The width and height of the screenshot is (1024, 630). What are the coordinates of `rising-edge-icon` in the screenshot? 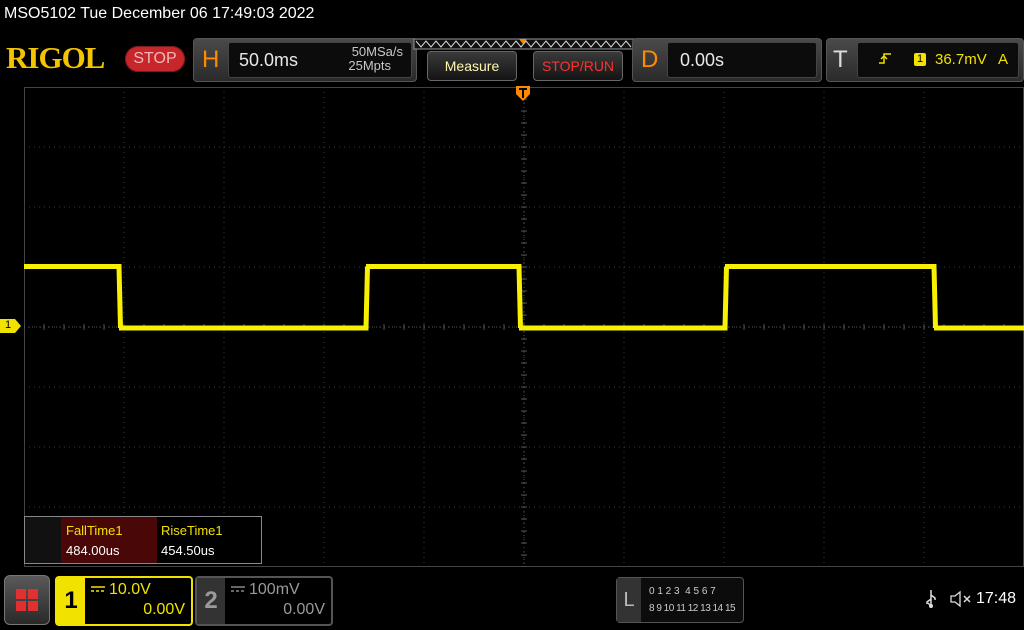 It's located at (885, 58).